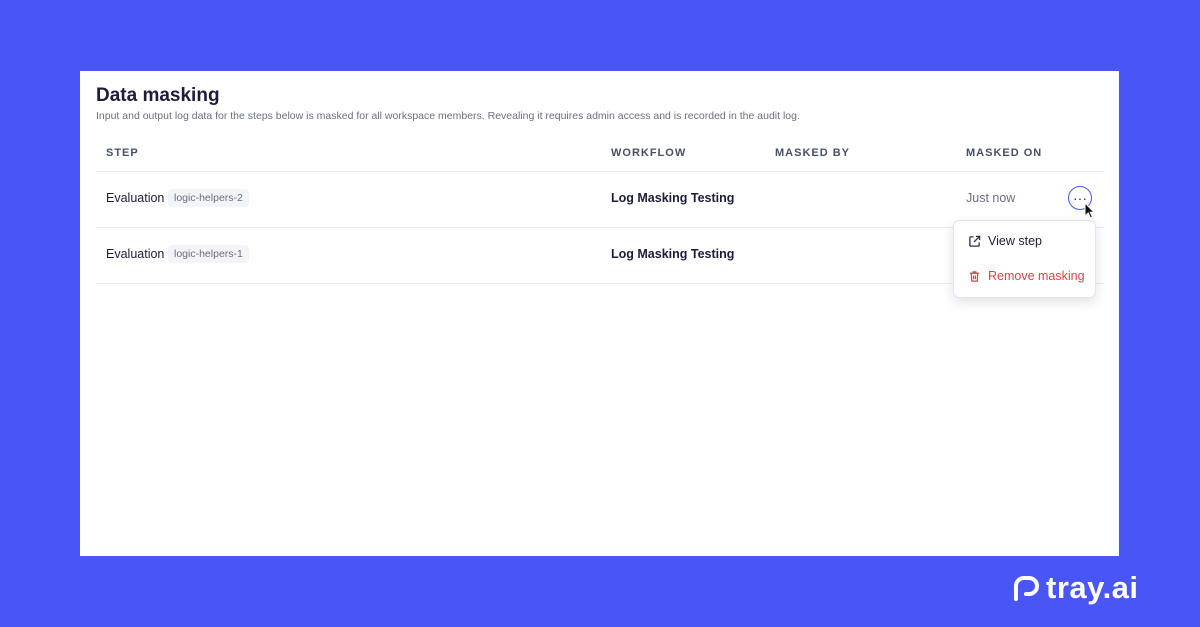  Describe the element at coordinates (975, 241) in the screenshot. I see `external-link-icon` at that location.